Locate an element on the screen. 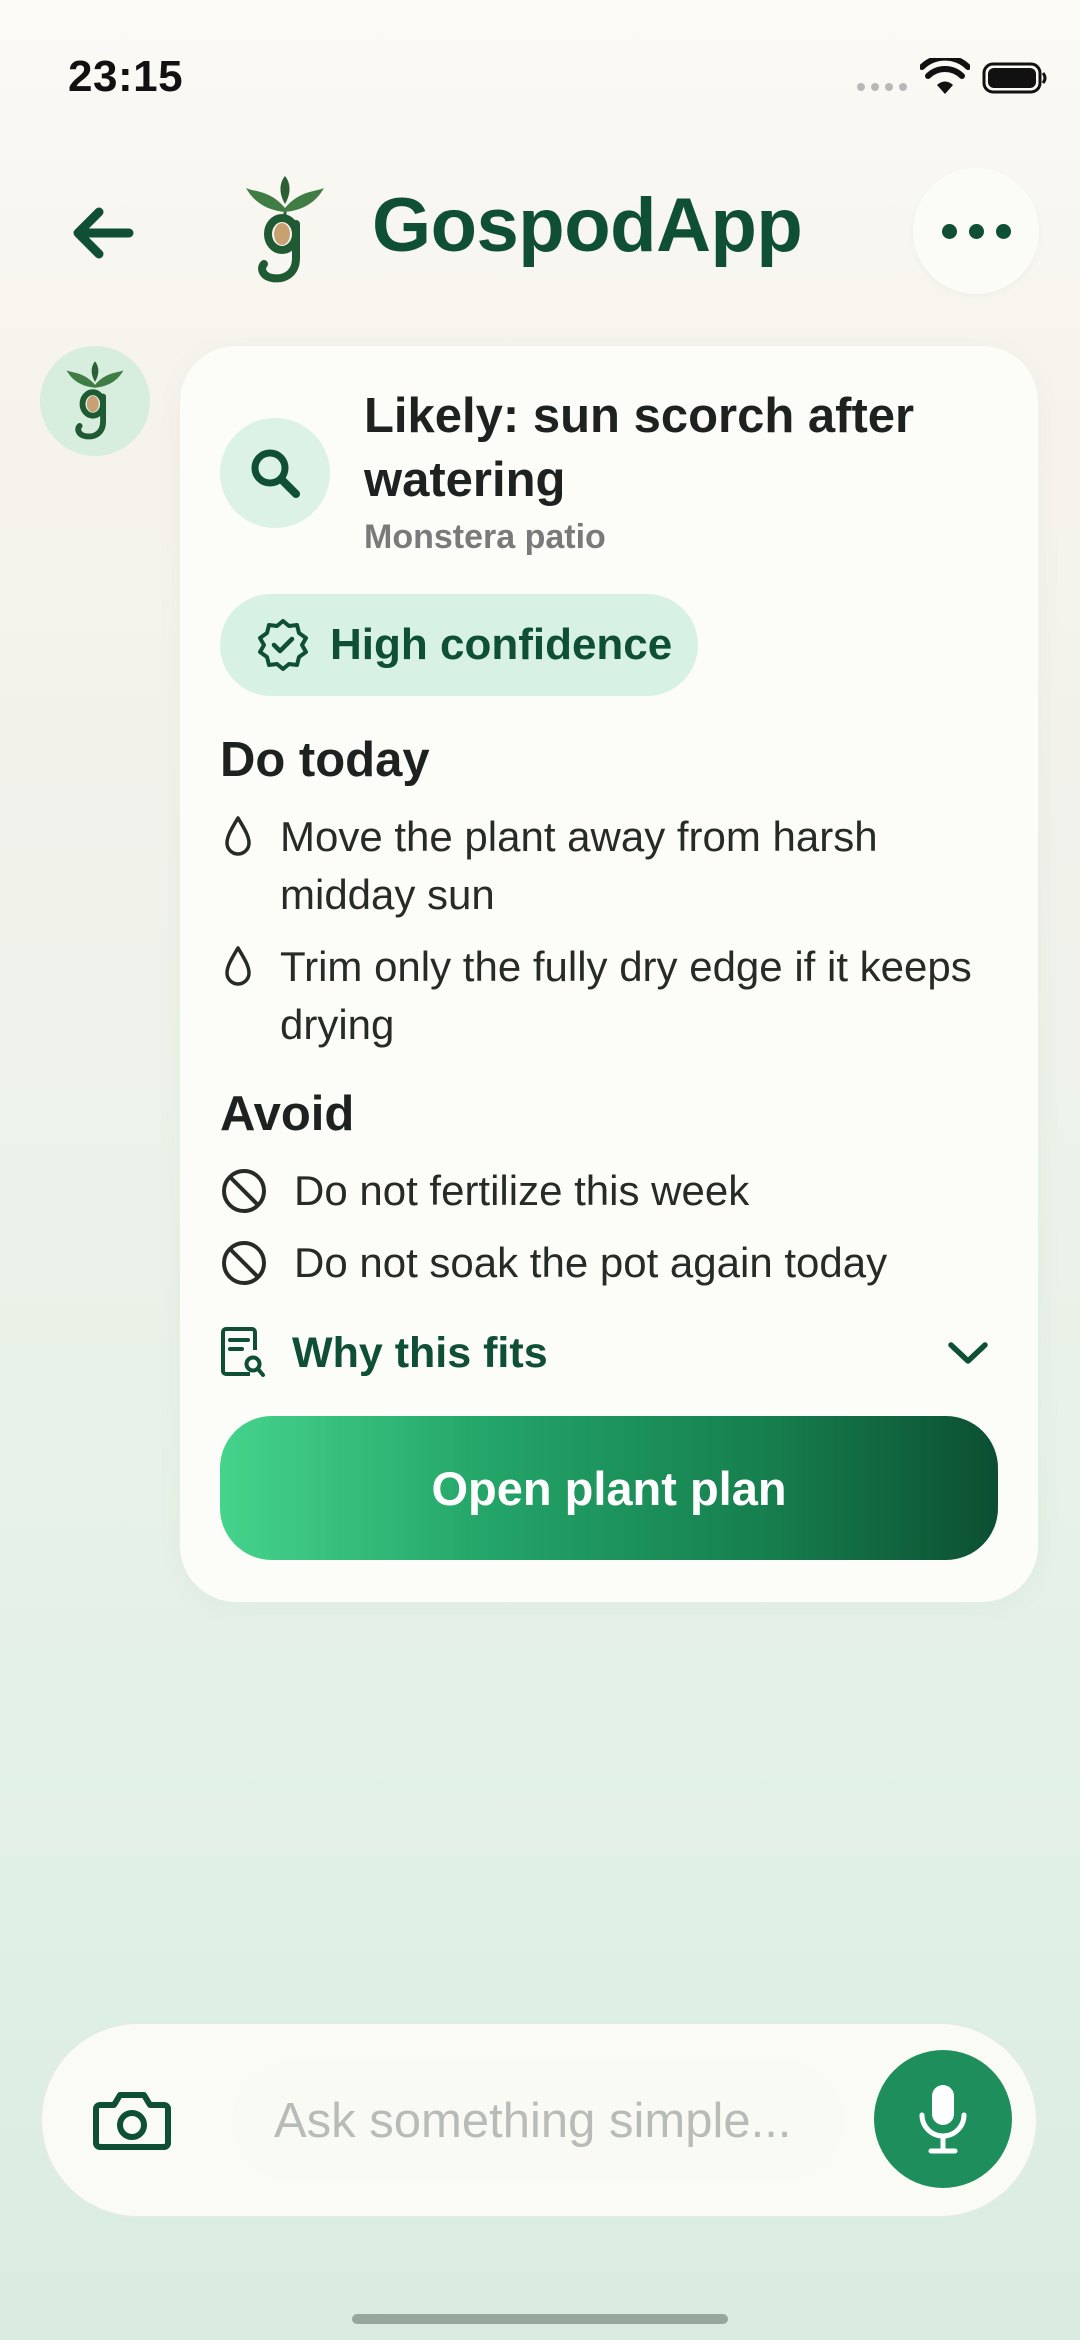 The height and width of the screenshot is (2340, 1080). status-bar: 23:15 is located at coordinates (540, 75).